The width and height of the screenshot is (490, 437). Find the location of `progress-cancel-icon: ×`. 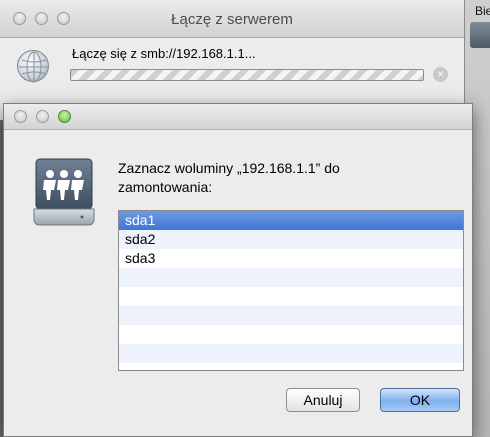

progress-cancel-icon: × is located at coordinates (440, 74).